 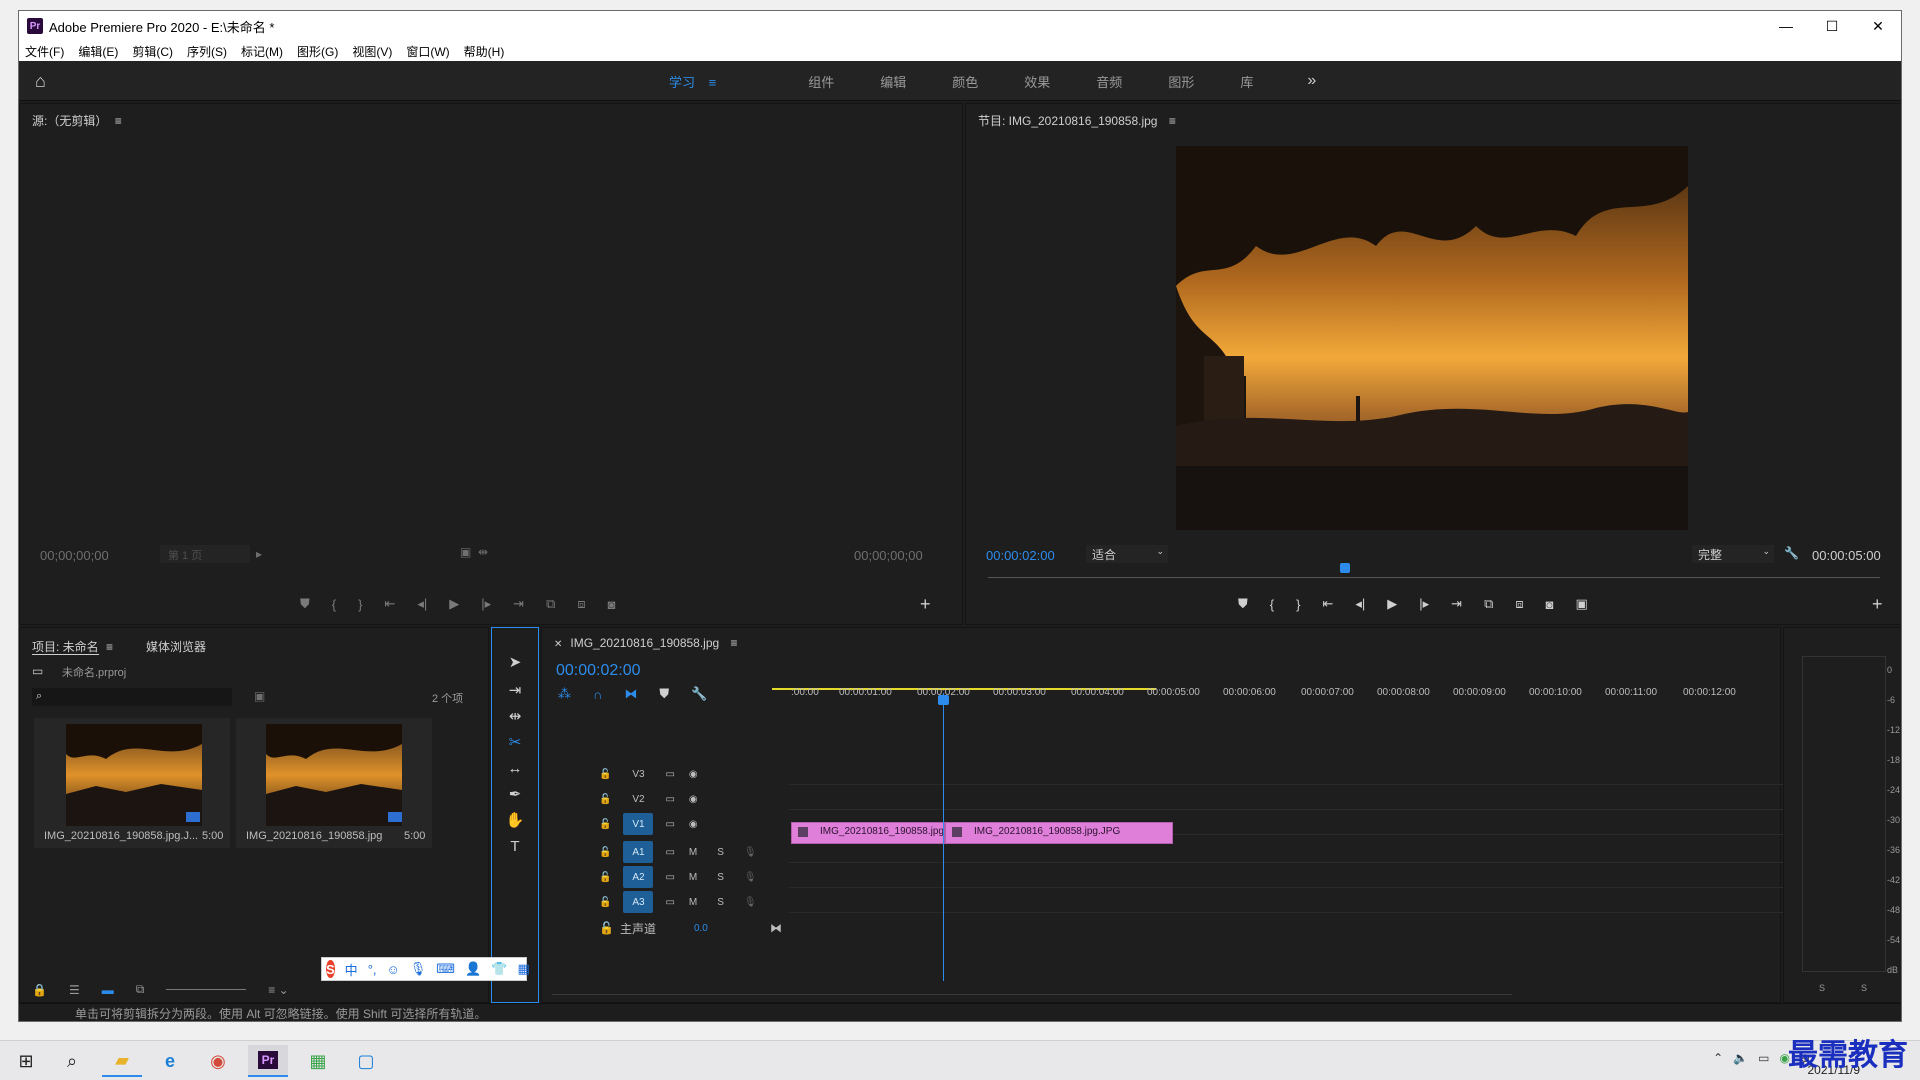 What do you see at coordinates (1519, 604) in the screenshot?
I see `extract-icon: ⧈` at bounding box center [1519, 604].